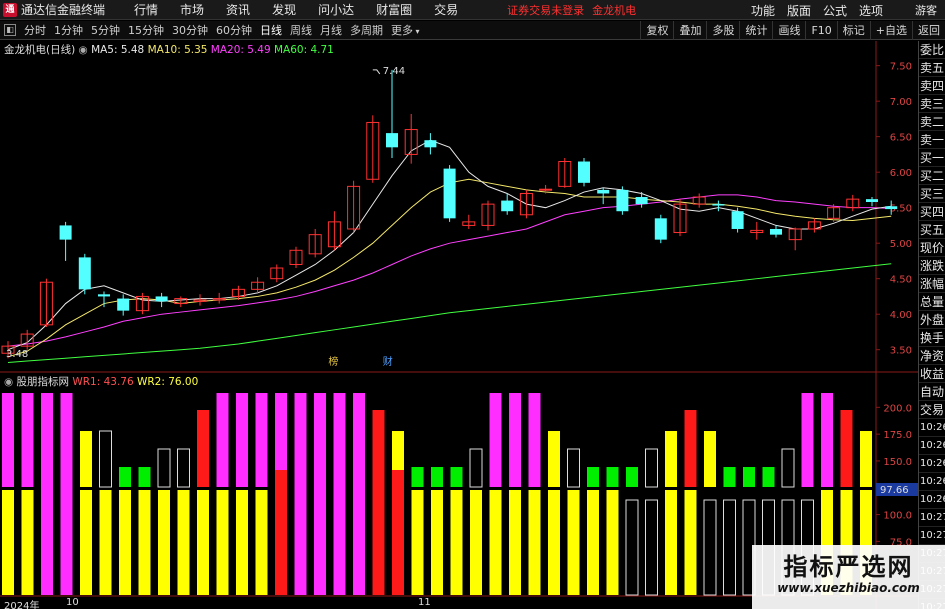 The width and height of the screenshot is (945, 609). Describe the element at coordinates (755, 30) in the screenshot. I see `stats-button: 统计` at that location.